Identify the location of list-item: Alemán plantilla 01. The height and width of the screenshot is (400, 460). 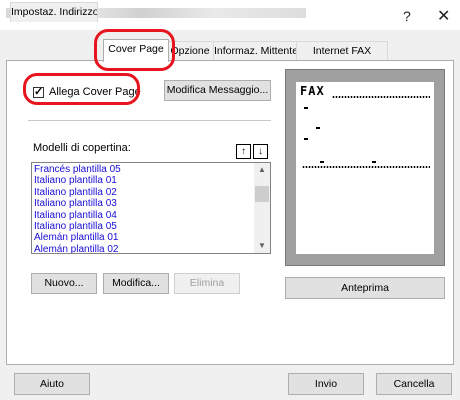
(143, 237).